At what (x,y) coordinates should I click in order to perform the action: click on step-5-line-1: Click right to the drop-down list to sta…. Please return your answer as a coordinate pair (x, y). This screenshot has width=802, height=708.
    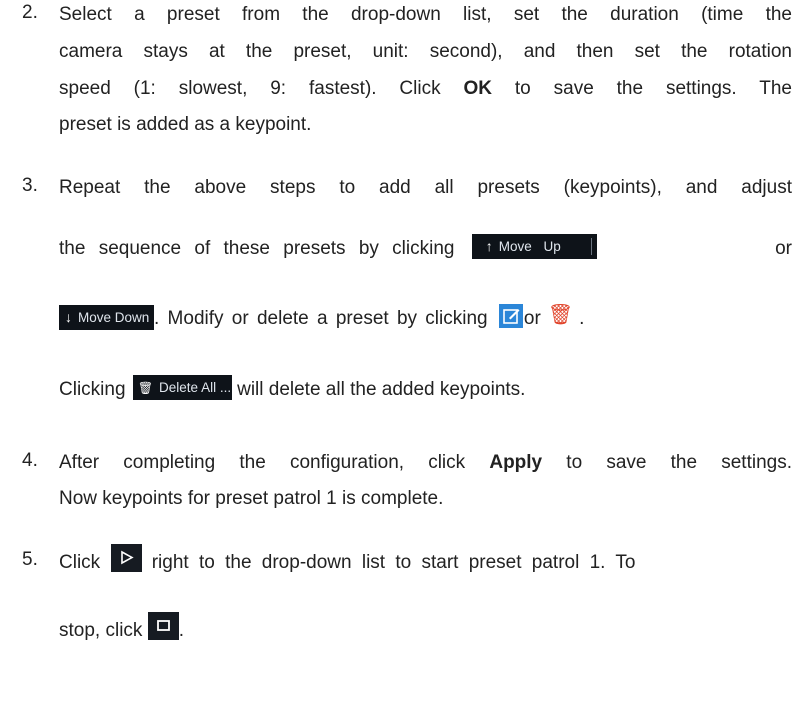
    Looking at the image, I should click on (425, 559).